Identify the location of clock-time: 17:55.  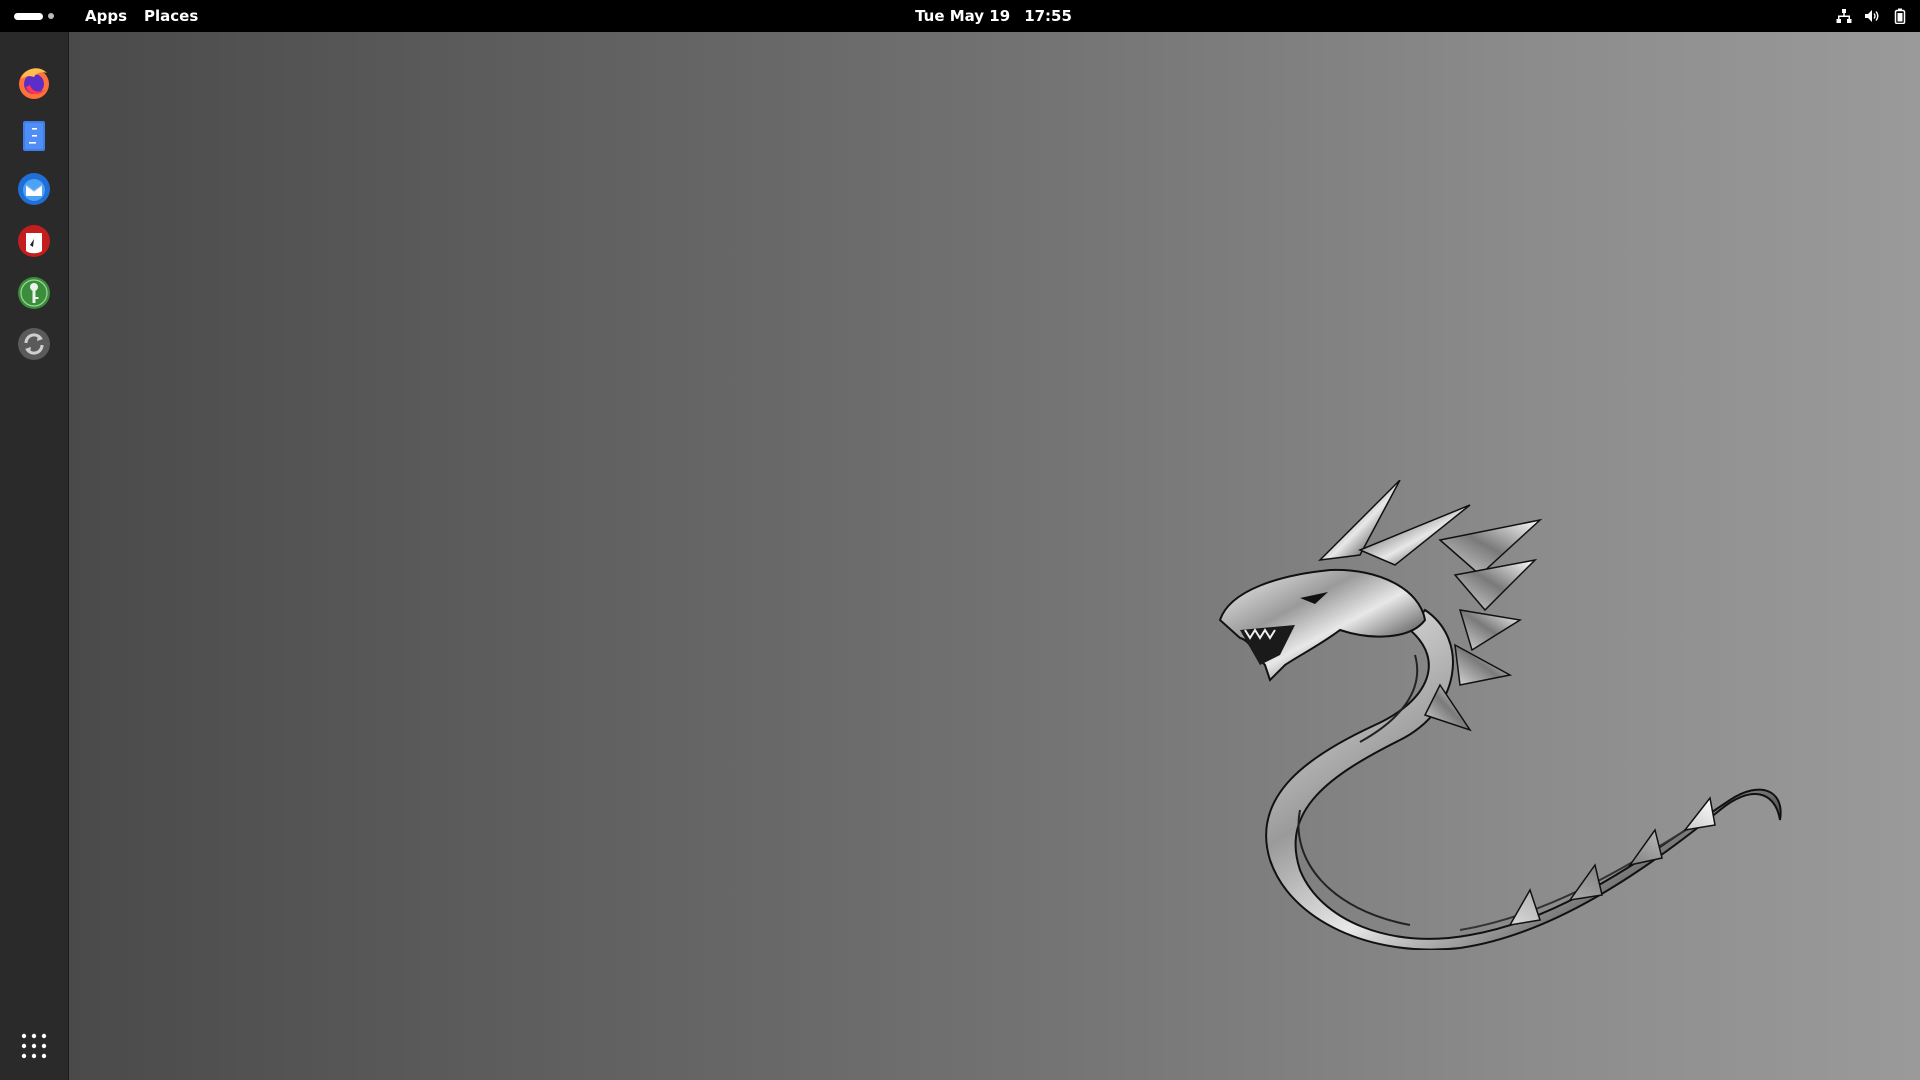
(1048, 16).